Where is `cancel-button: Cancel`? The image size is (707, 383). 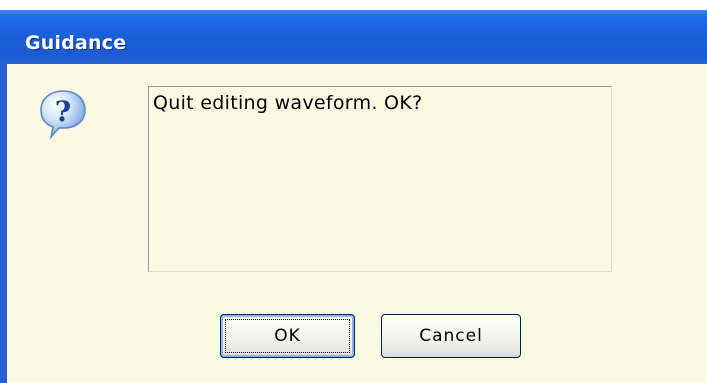 cancel-button: Cancel is located at coordinates (451, 336).